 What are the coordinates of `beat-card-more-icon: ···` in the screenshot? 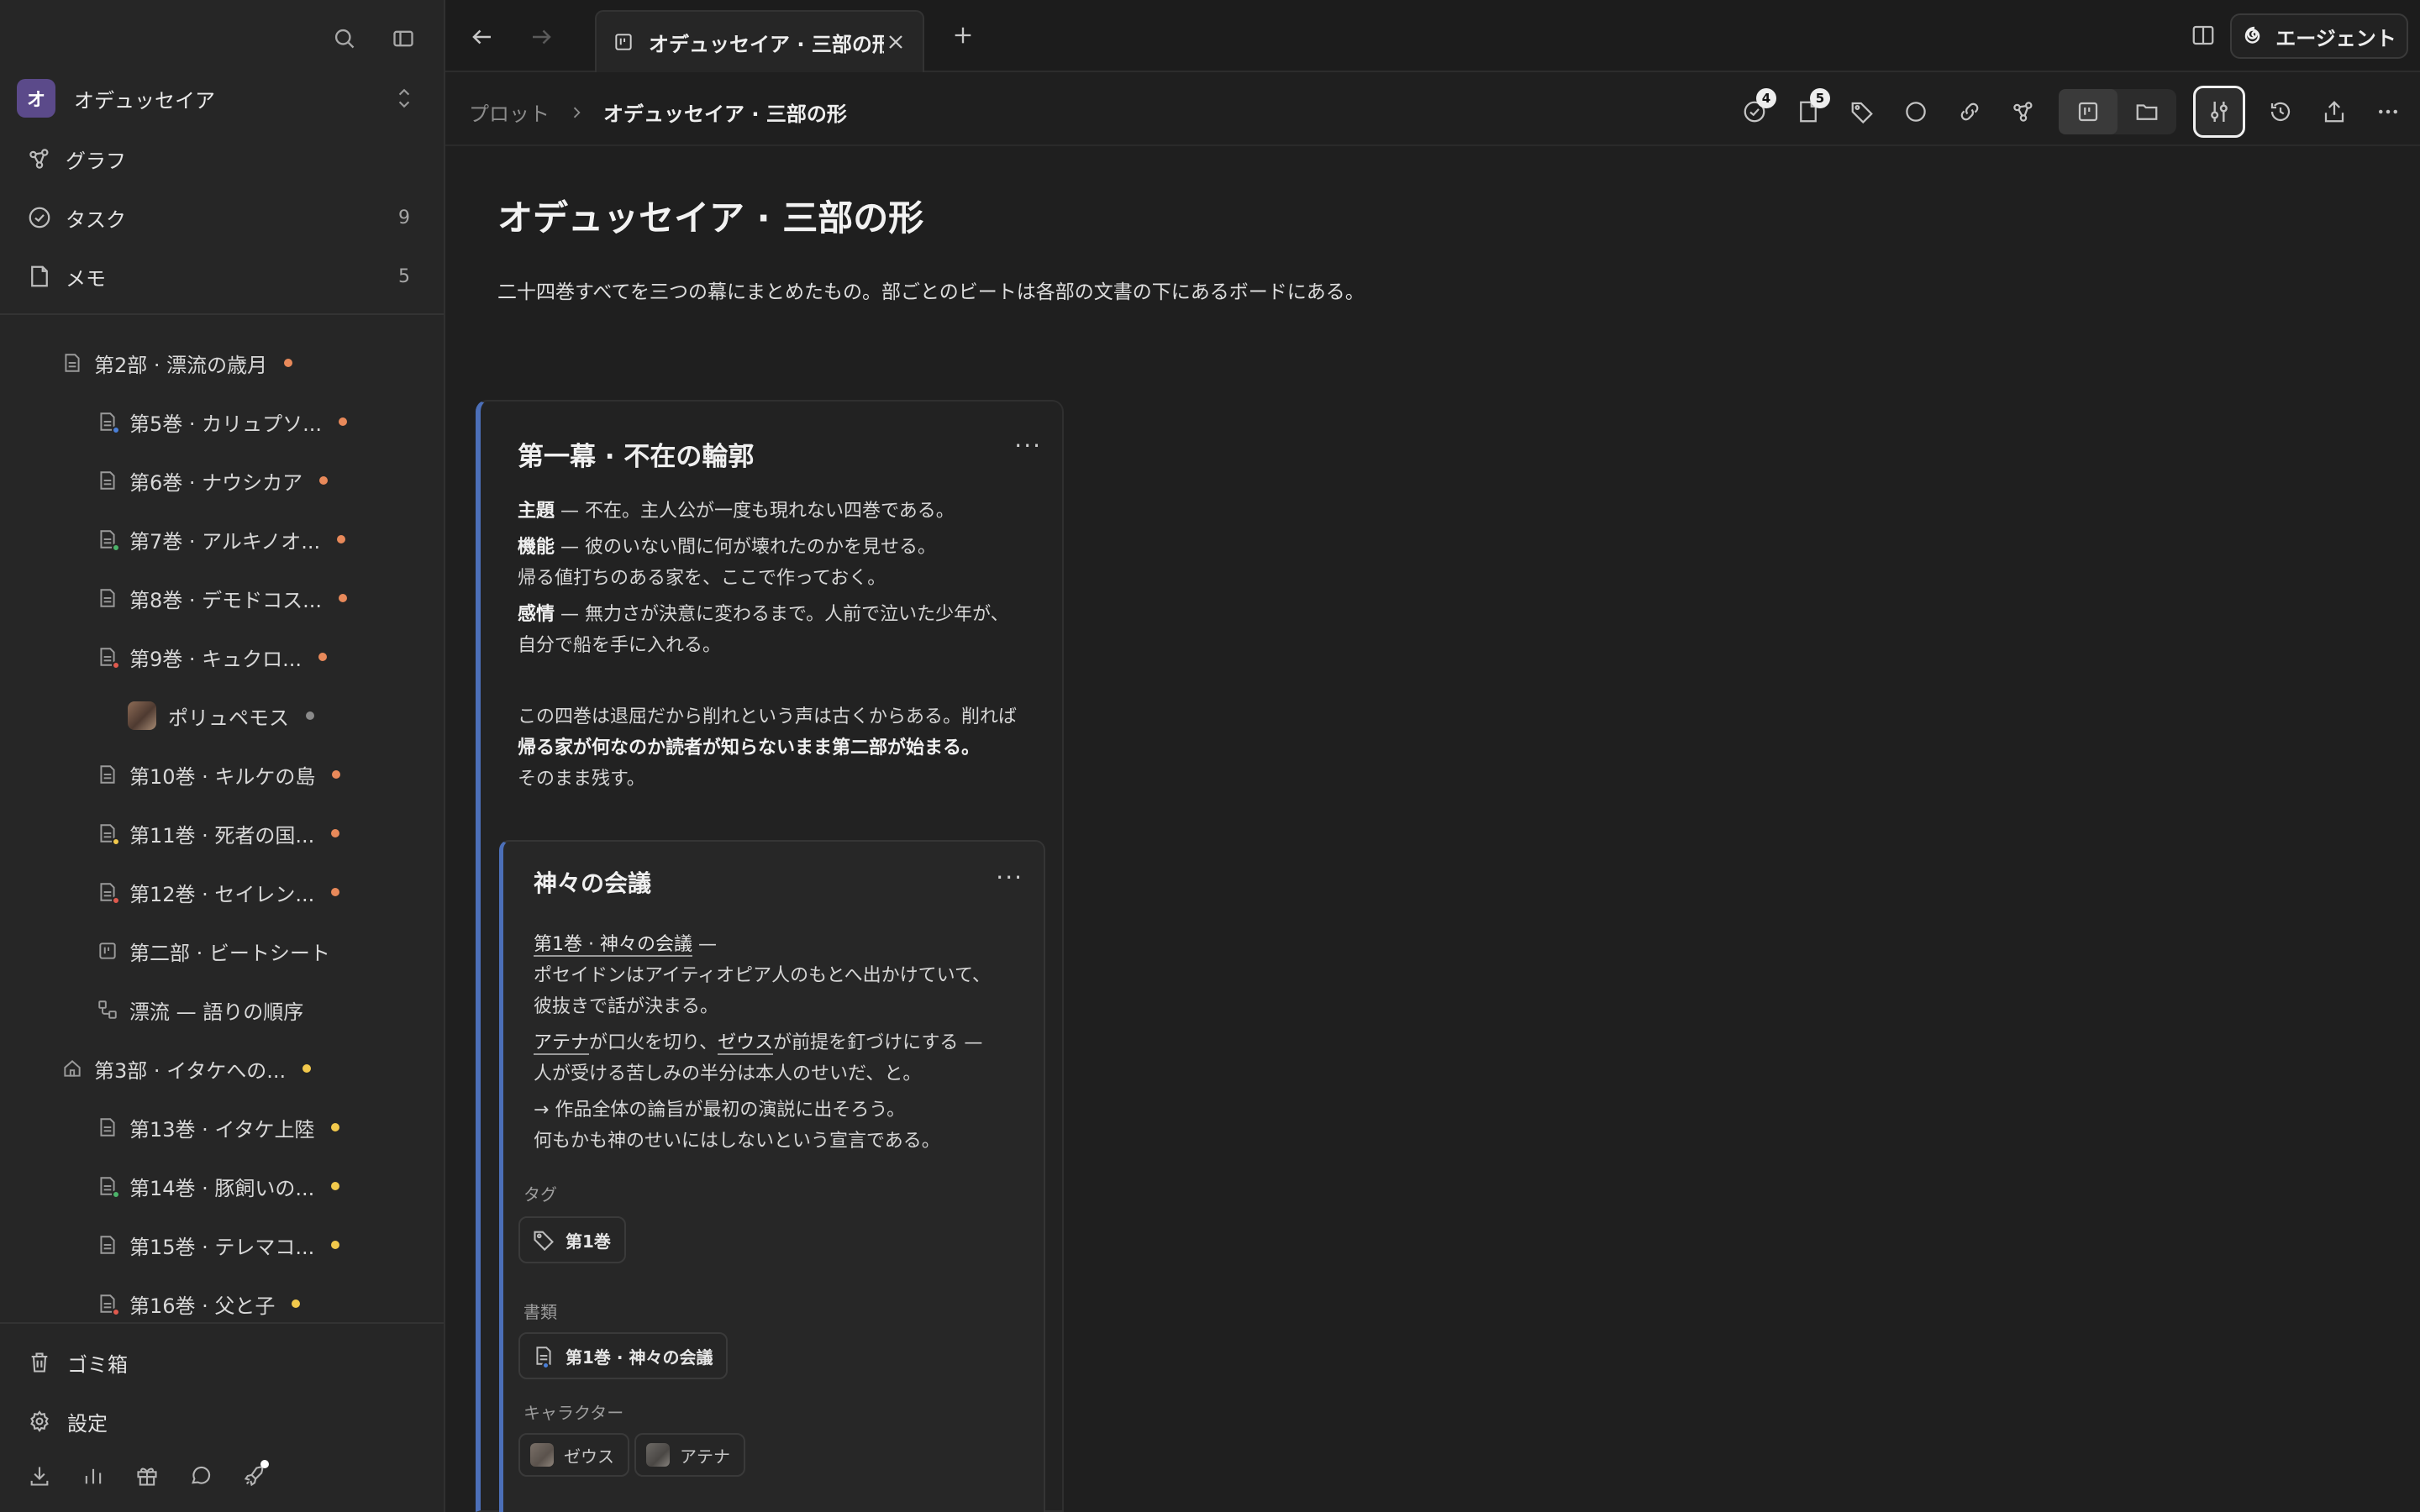 It's located at (1010, 877).